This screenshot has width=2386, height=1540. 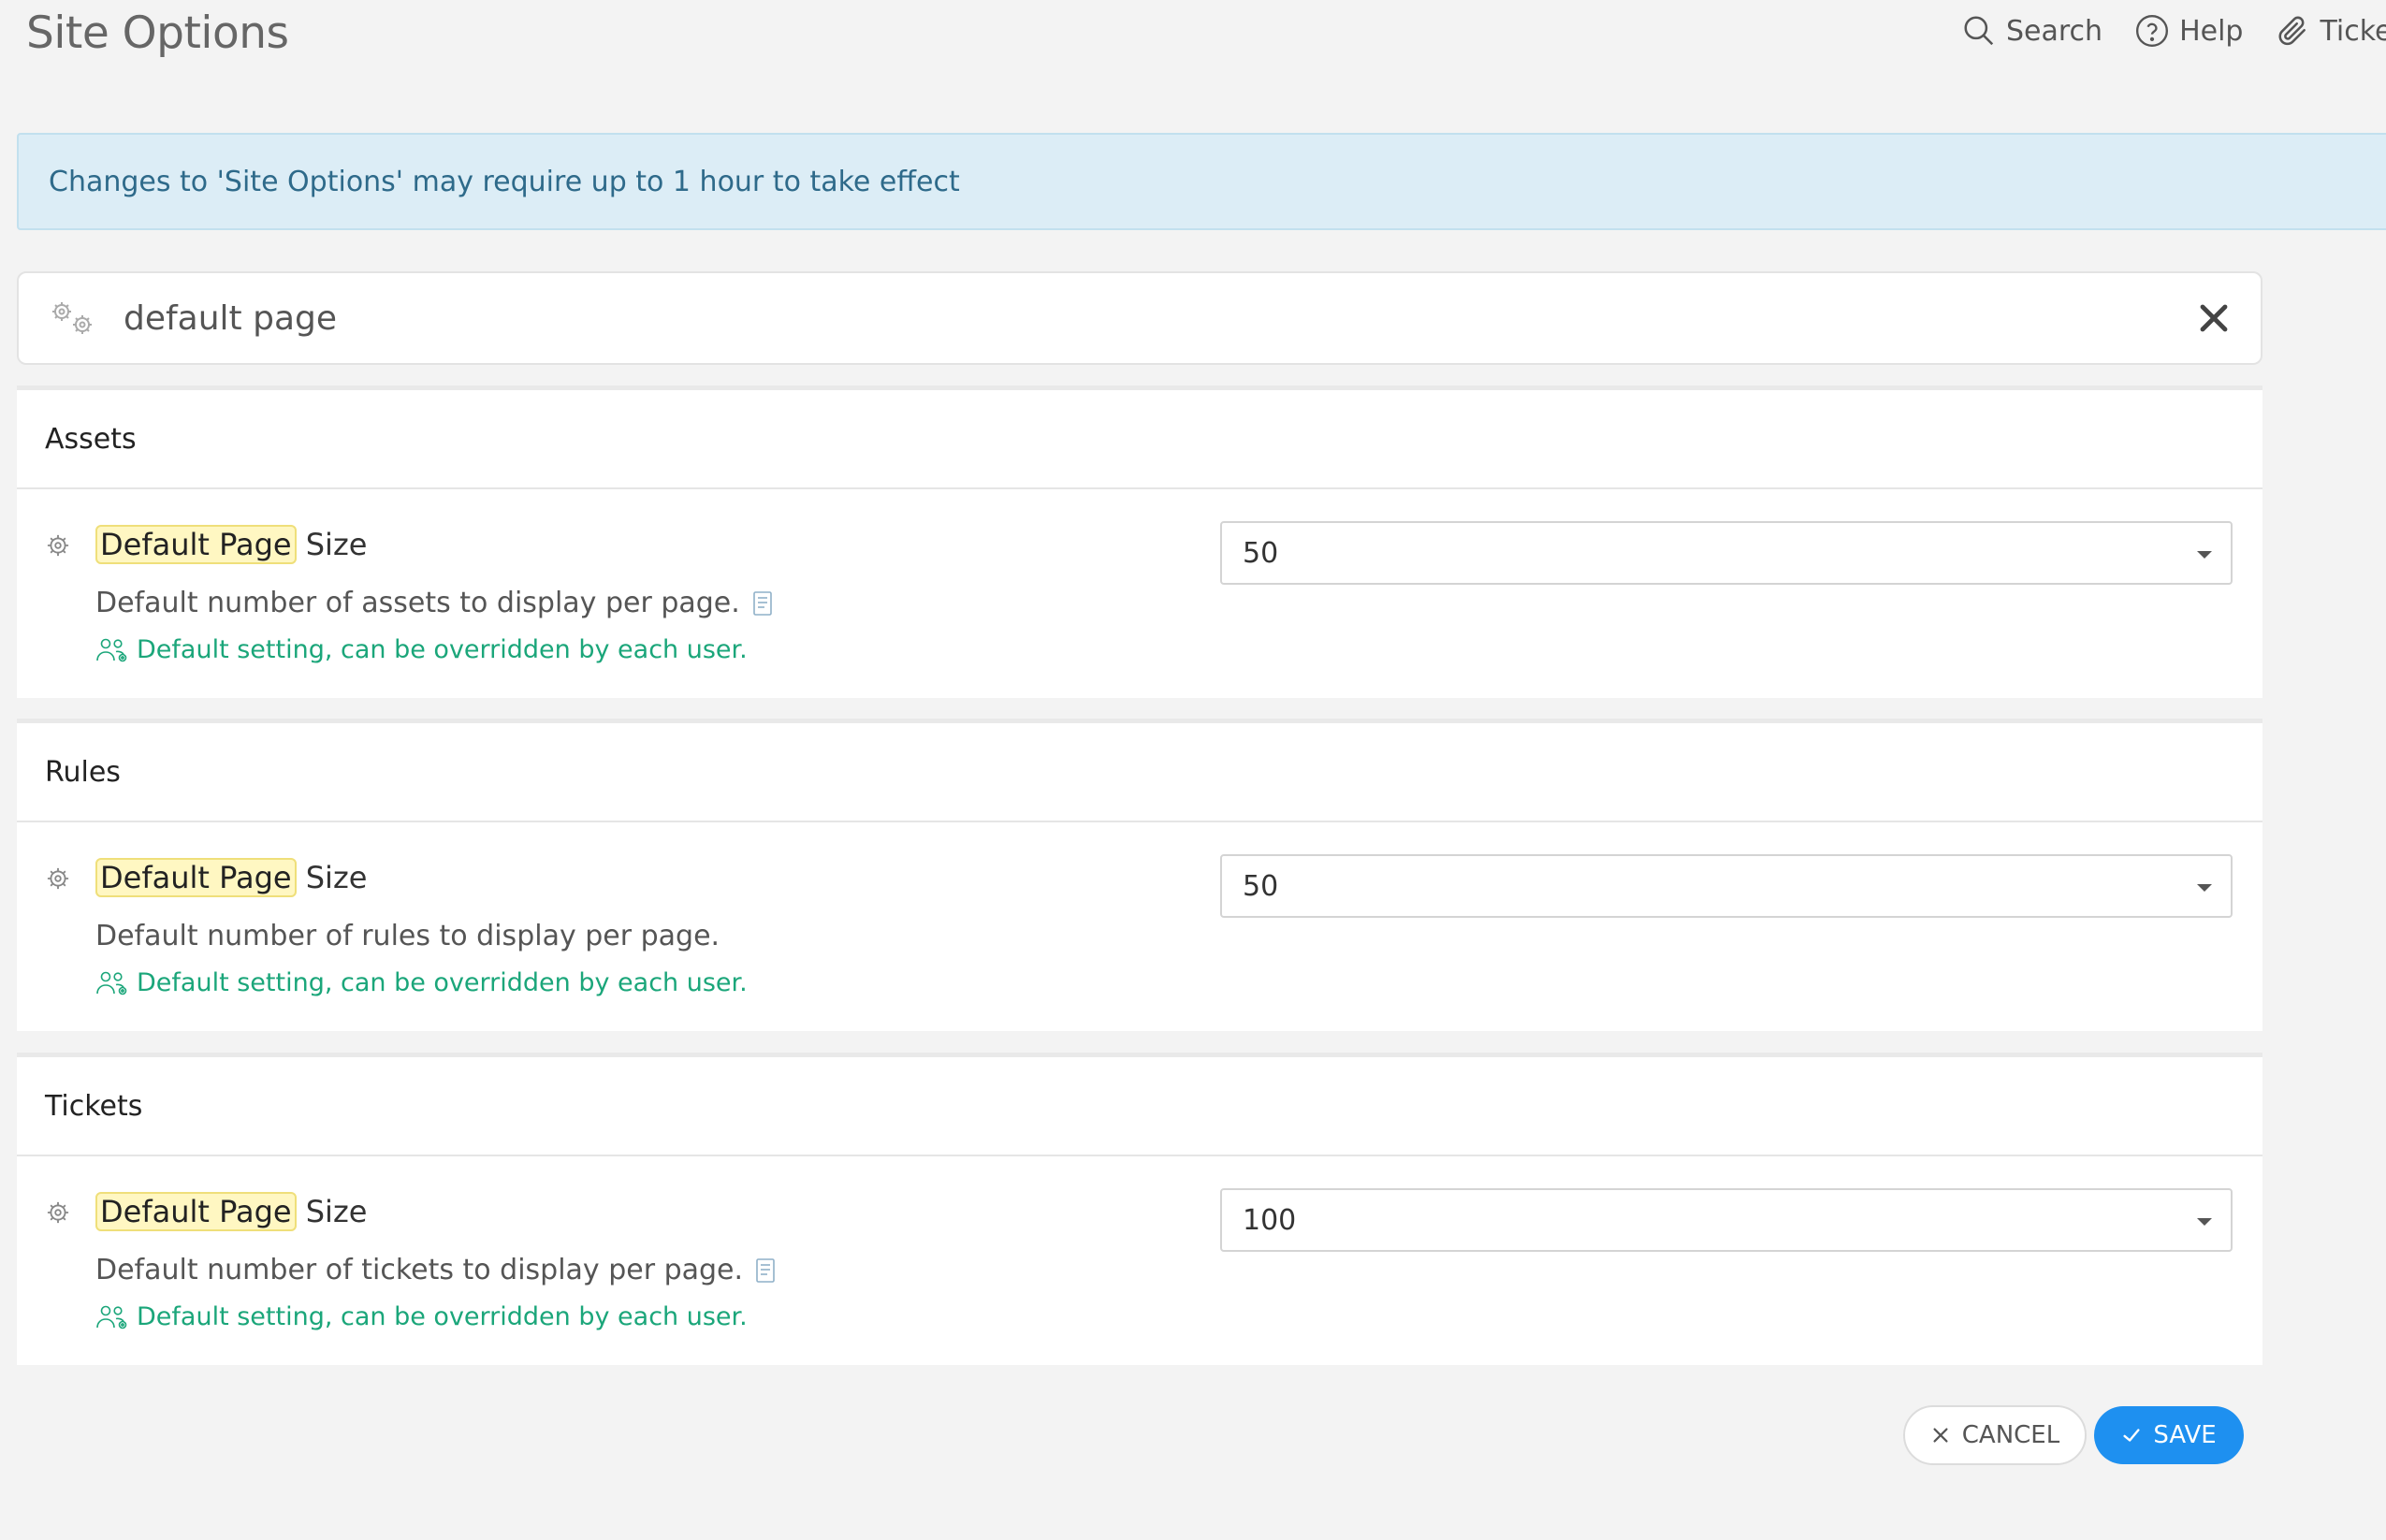 I want to click on filter-input, so click(x=1191, y=318).